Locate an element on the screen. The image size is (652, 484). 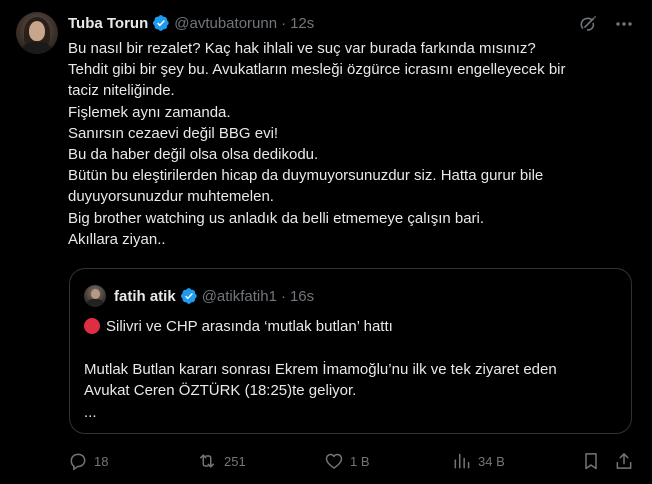
bookmark-button is located at coordinates (591, 461).